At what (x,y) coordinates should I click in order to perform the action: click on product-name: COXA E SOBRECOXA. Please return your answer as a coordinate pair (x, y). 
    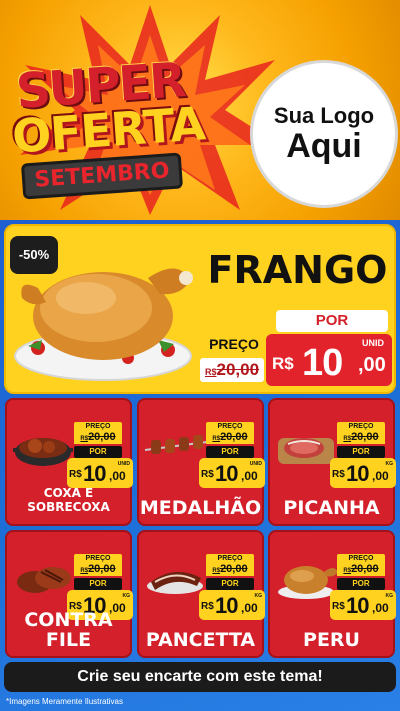
    Looking at the image, I should click on (68, 500).